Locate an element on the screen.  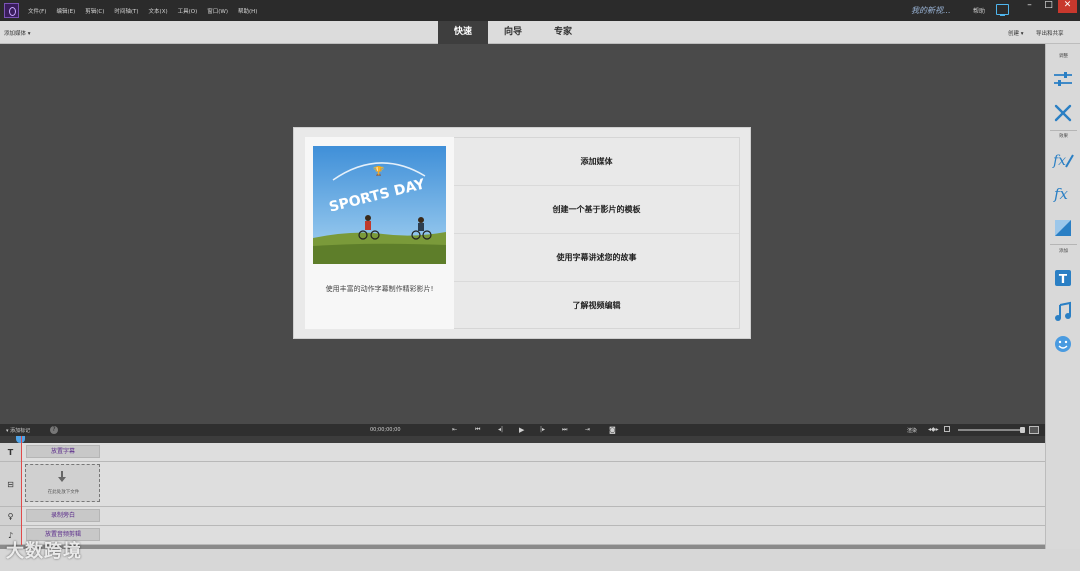
narration-track: ♀ 录制旁白 is located at coordinates (522, 516).